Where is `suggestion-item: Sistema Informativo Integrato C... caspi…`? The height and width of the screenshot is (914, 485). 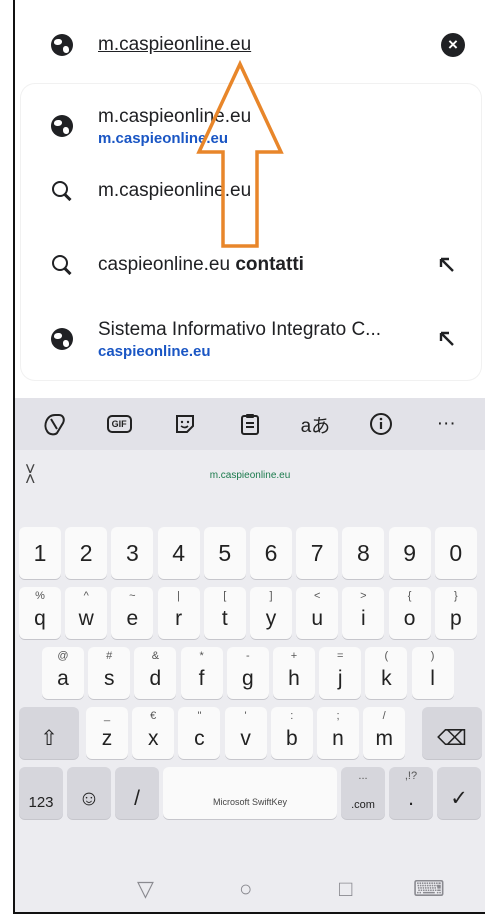
suggestion-item: Sistema Informativo Integrato C... caspi… is located at coordinates (251, 339).